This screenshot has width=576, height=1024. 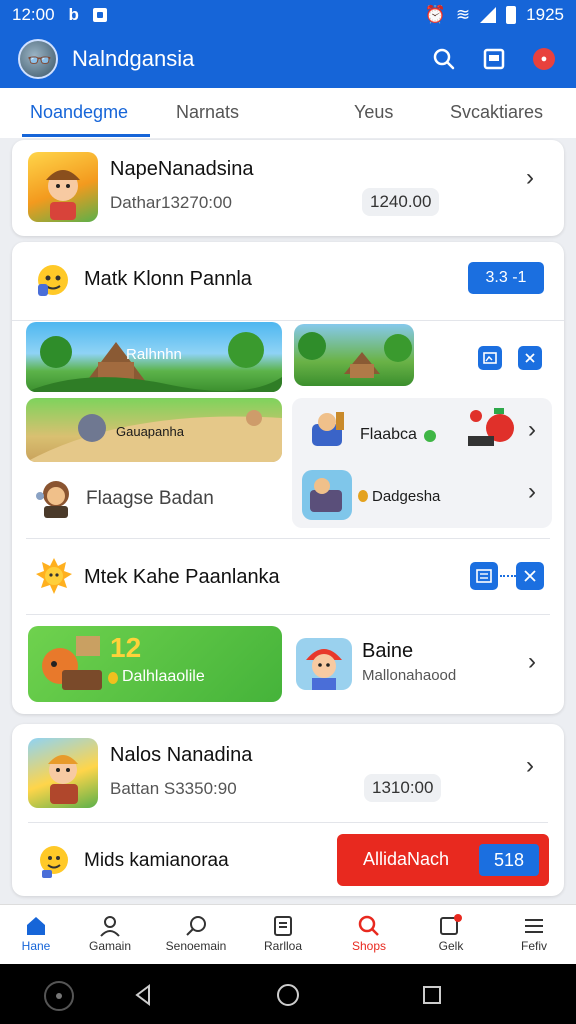 I want to click on nav-home: Hane, so click(x=37, y=933).